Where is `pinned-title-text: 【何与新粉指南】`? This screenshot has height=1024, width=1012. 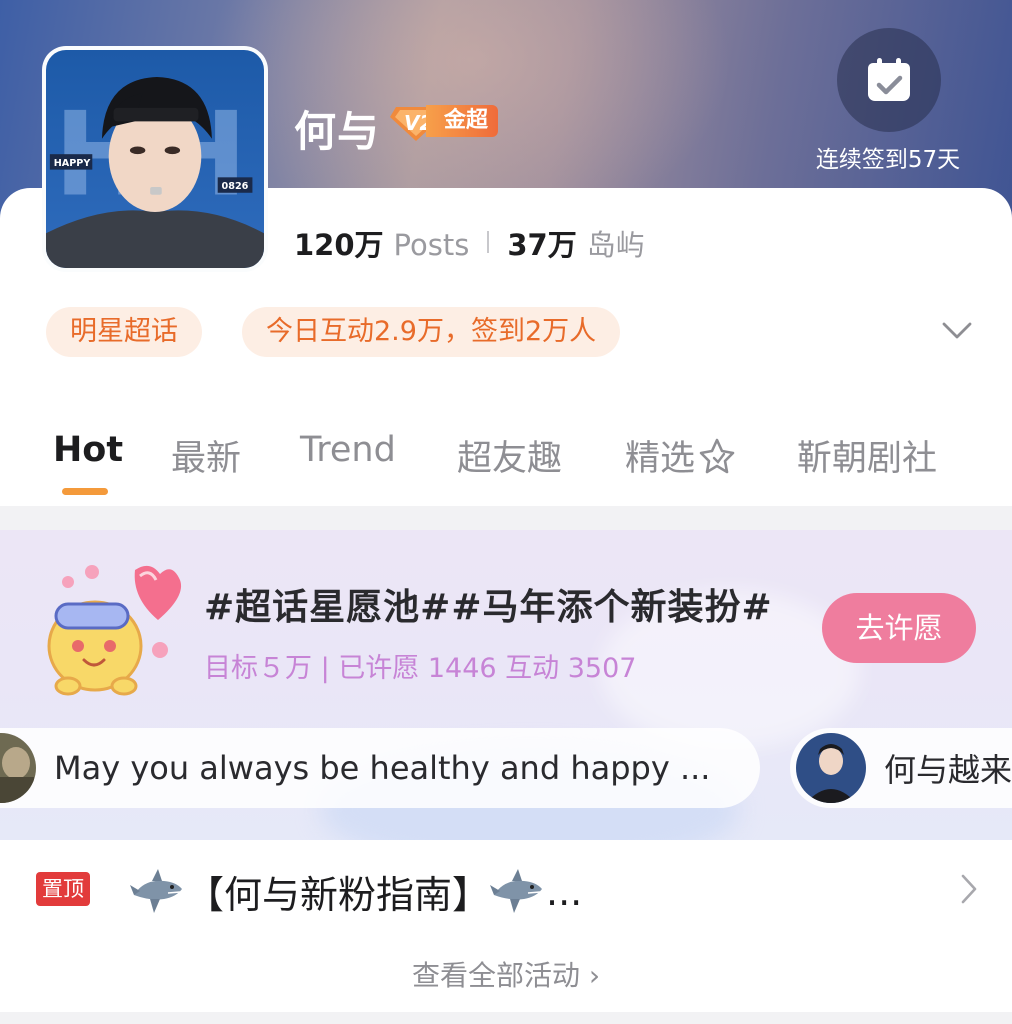 pinned-title-text: 【何与新粉指南】 is located at coordinates (338, 895).